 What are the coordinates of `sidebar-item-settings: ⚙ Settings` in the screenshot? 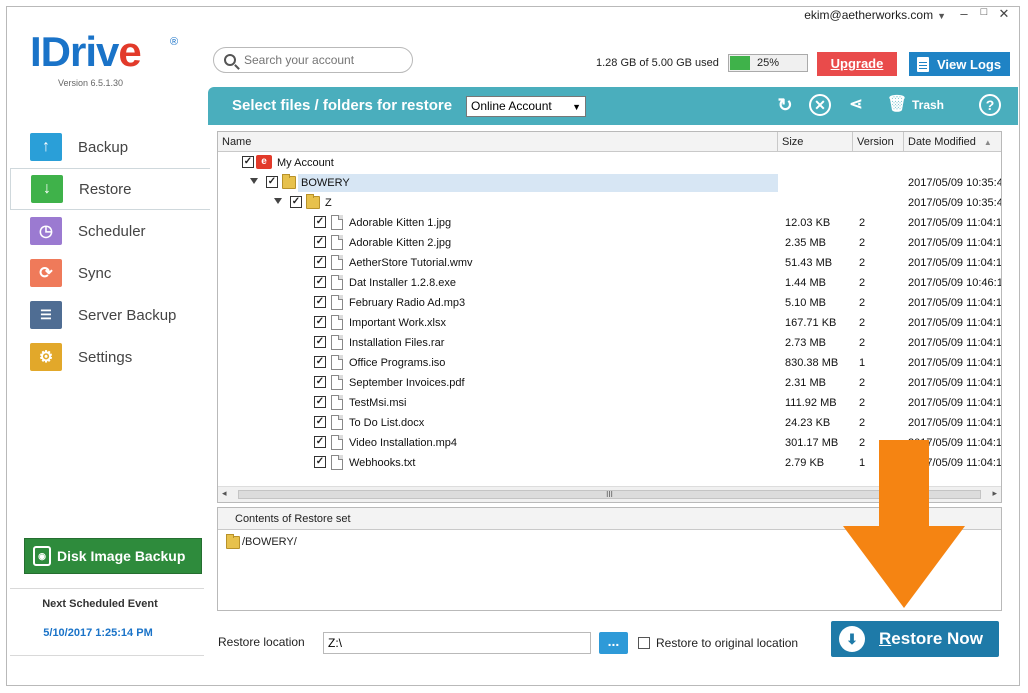 It's located at (107, 357).